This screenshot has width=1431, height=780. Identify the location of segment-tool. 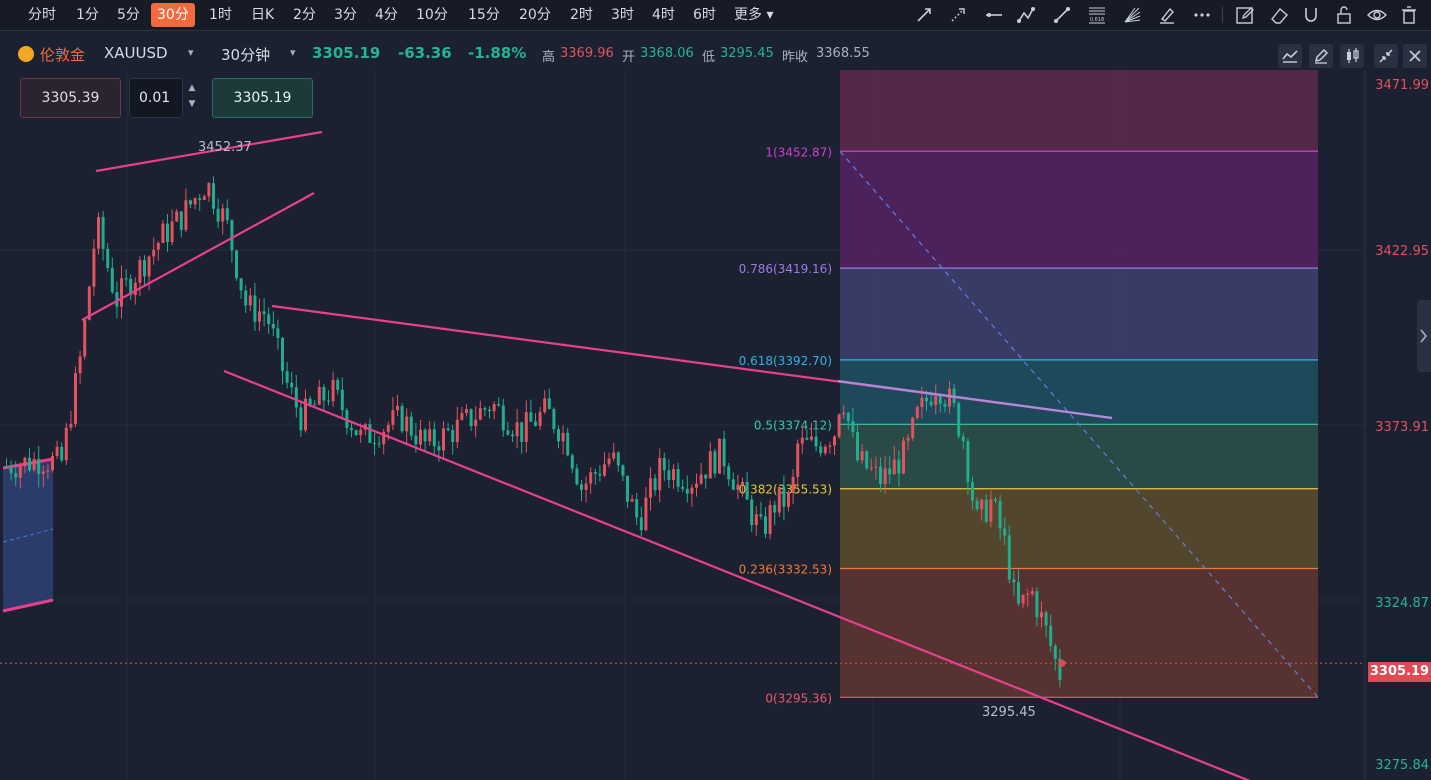
(1062, 15).